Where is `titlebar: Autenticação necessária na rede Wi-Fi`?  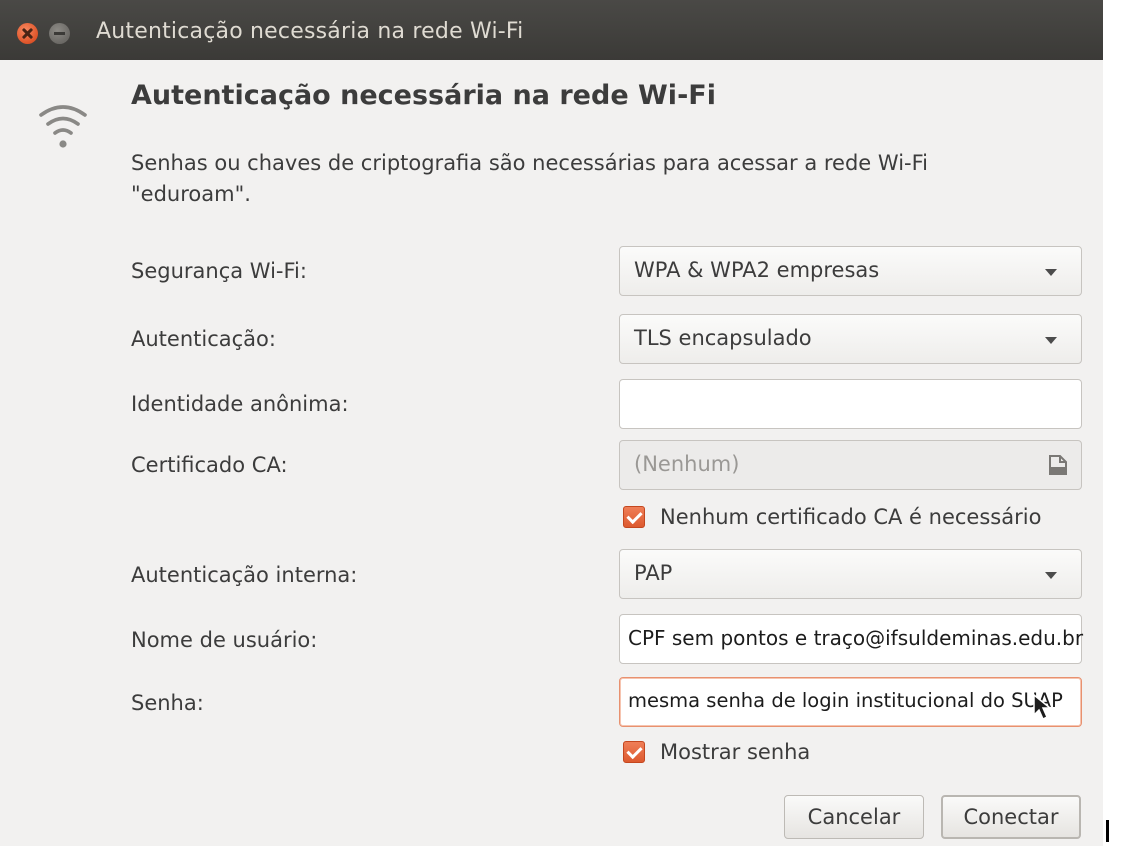
titlebar: Autenticação necessária na rede Wi-Fi is located at coordinates (551, 30).